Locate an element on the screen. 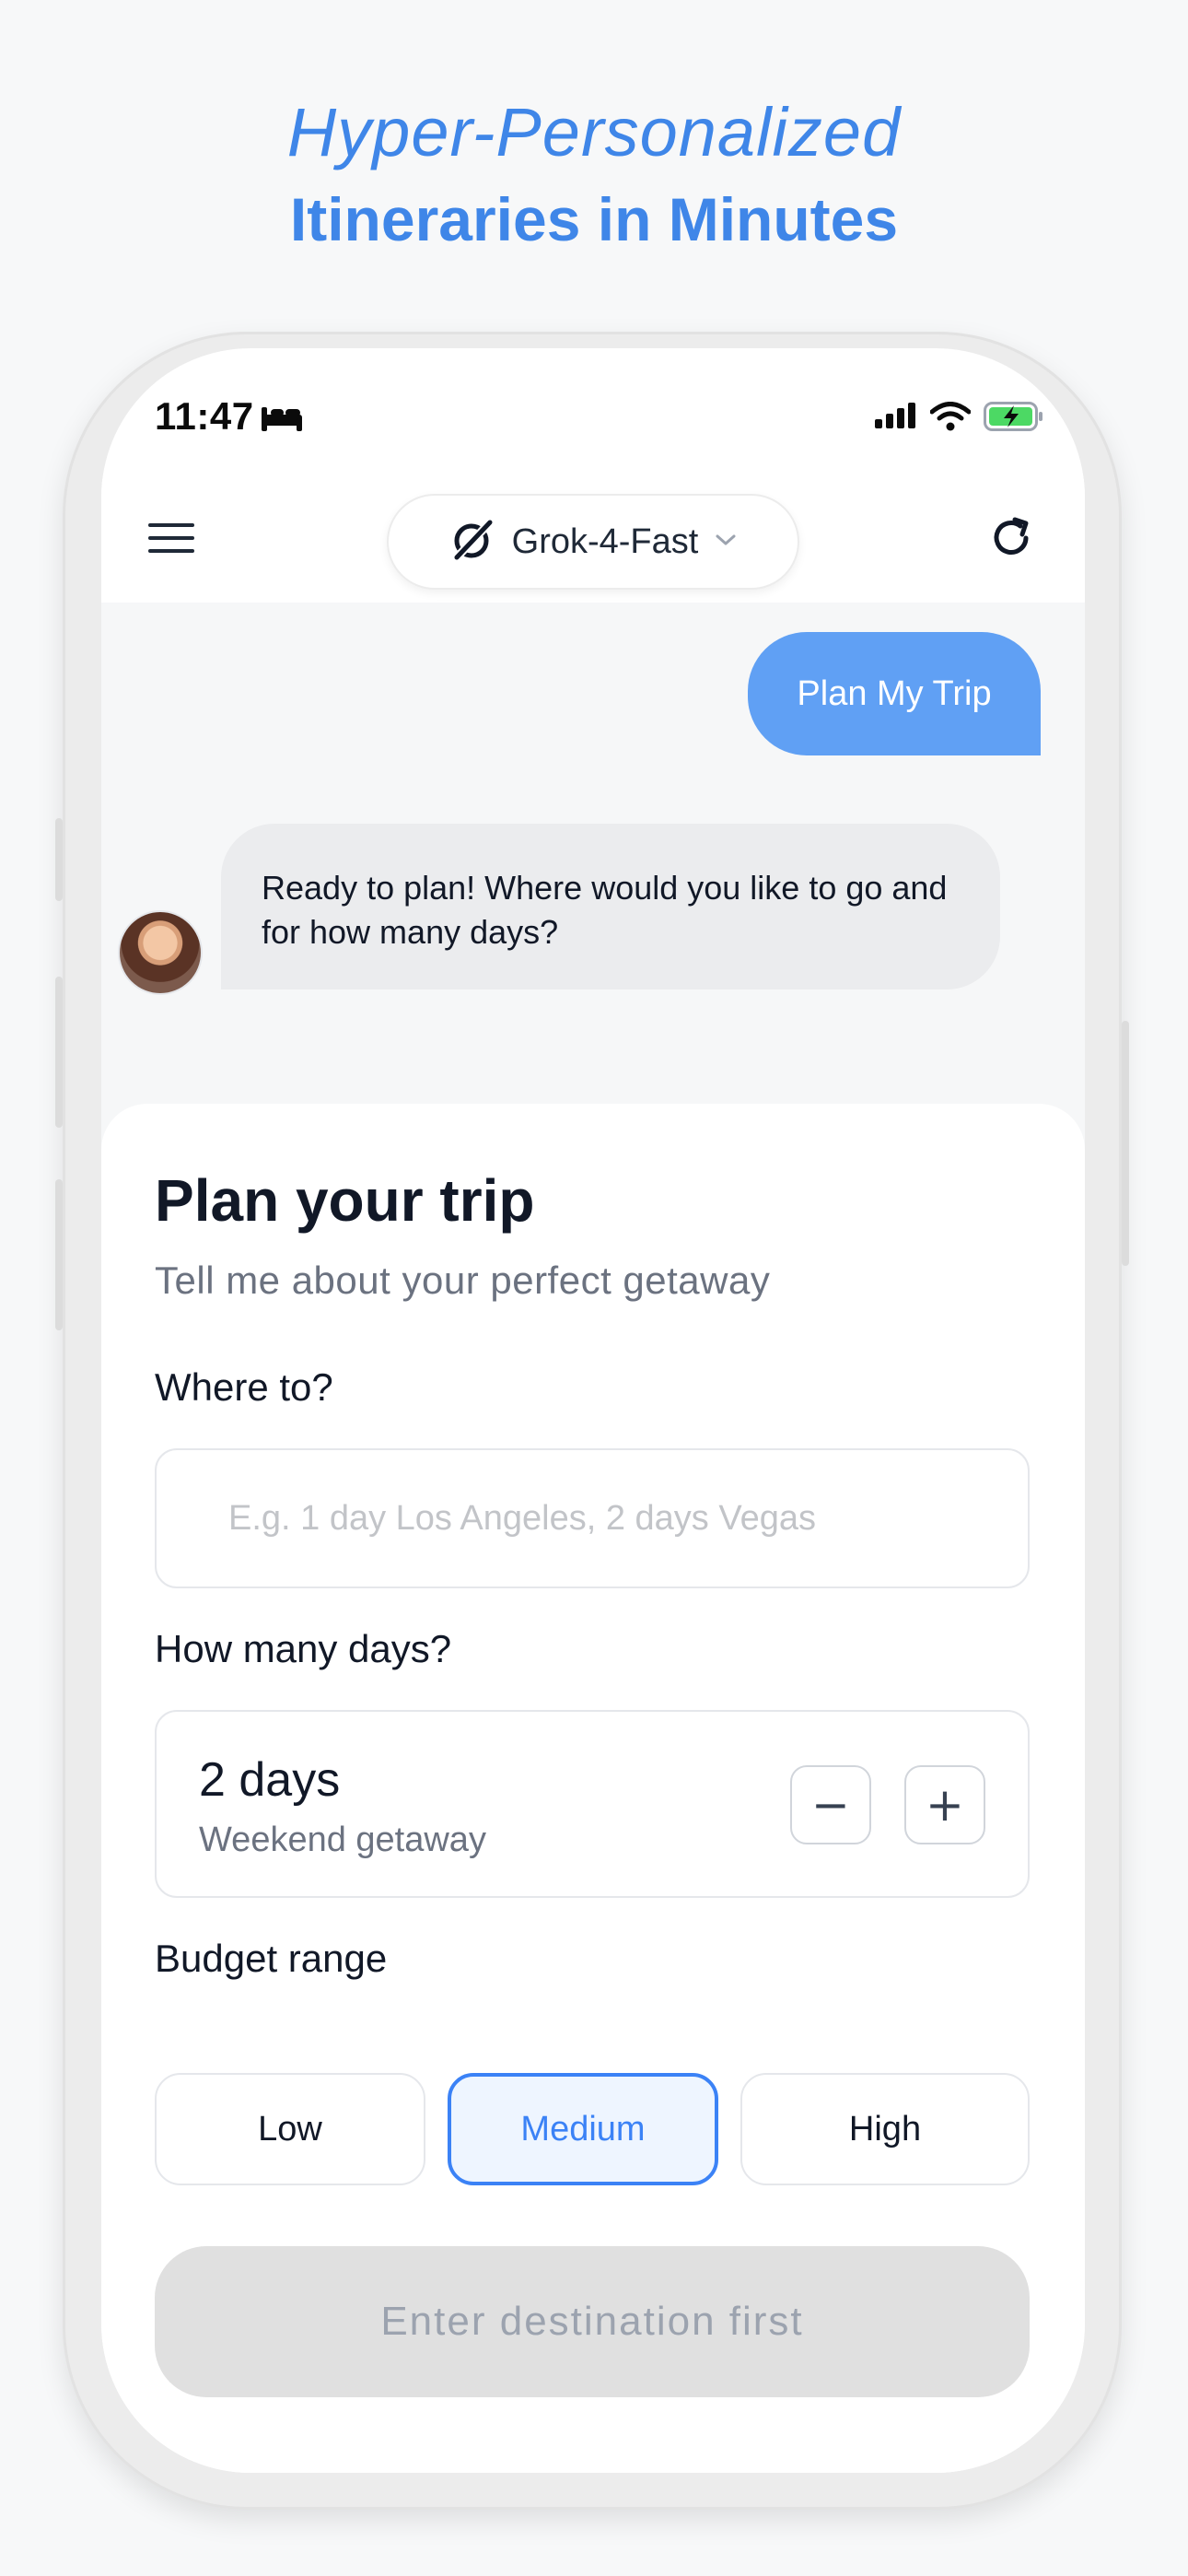 Image resolution: width=1188 pixels, height=2576 pixels. where-label: Where to? is located at coordinates (244, 1387).